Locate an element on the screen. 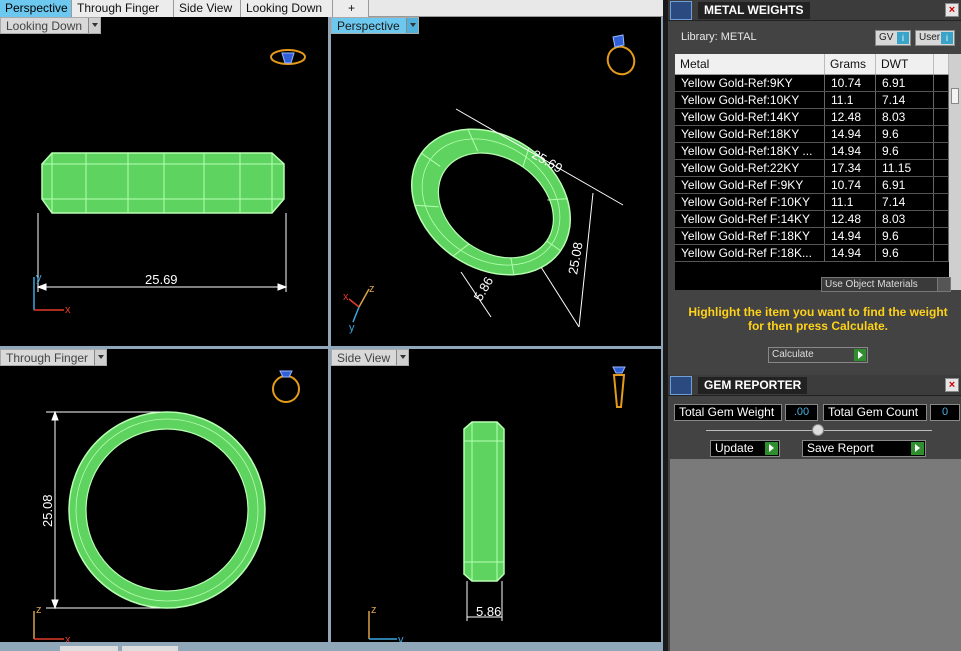  looking-down-canvas: 25.69 y x is located at coordinates (169, 182).